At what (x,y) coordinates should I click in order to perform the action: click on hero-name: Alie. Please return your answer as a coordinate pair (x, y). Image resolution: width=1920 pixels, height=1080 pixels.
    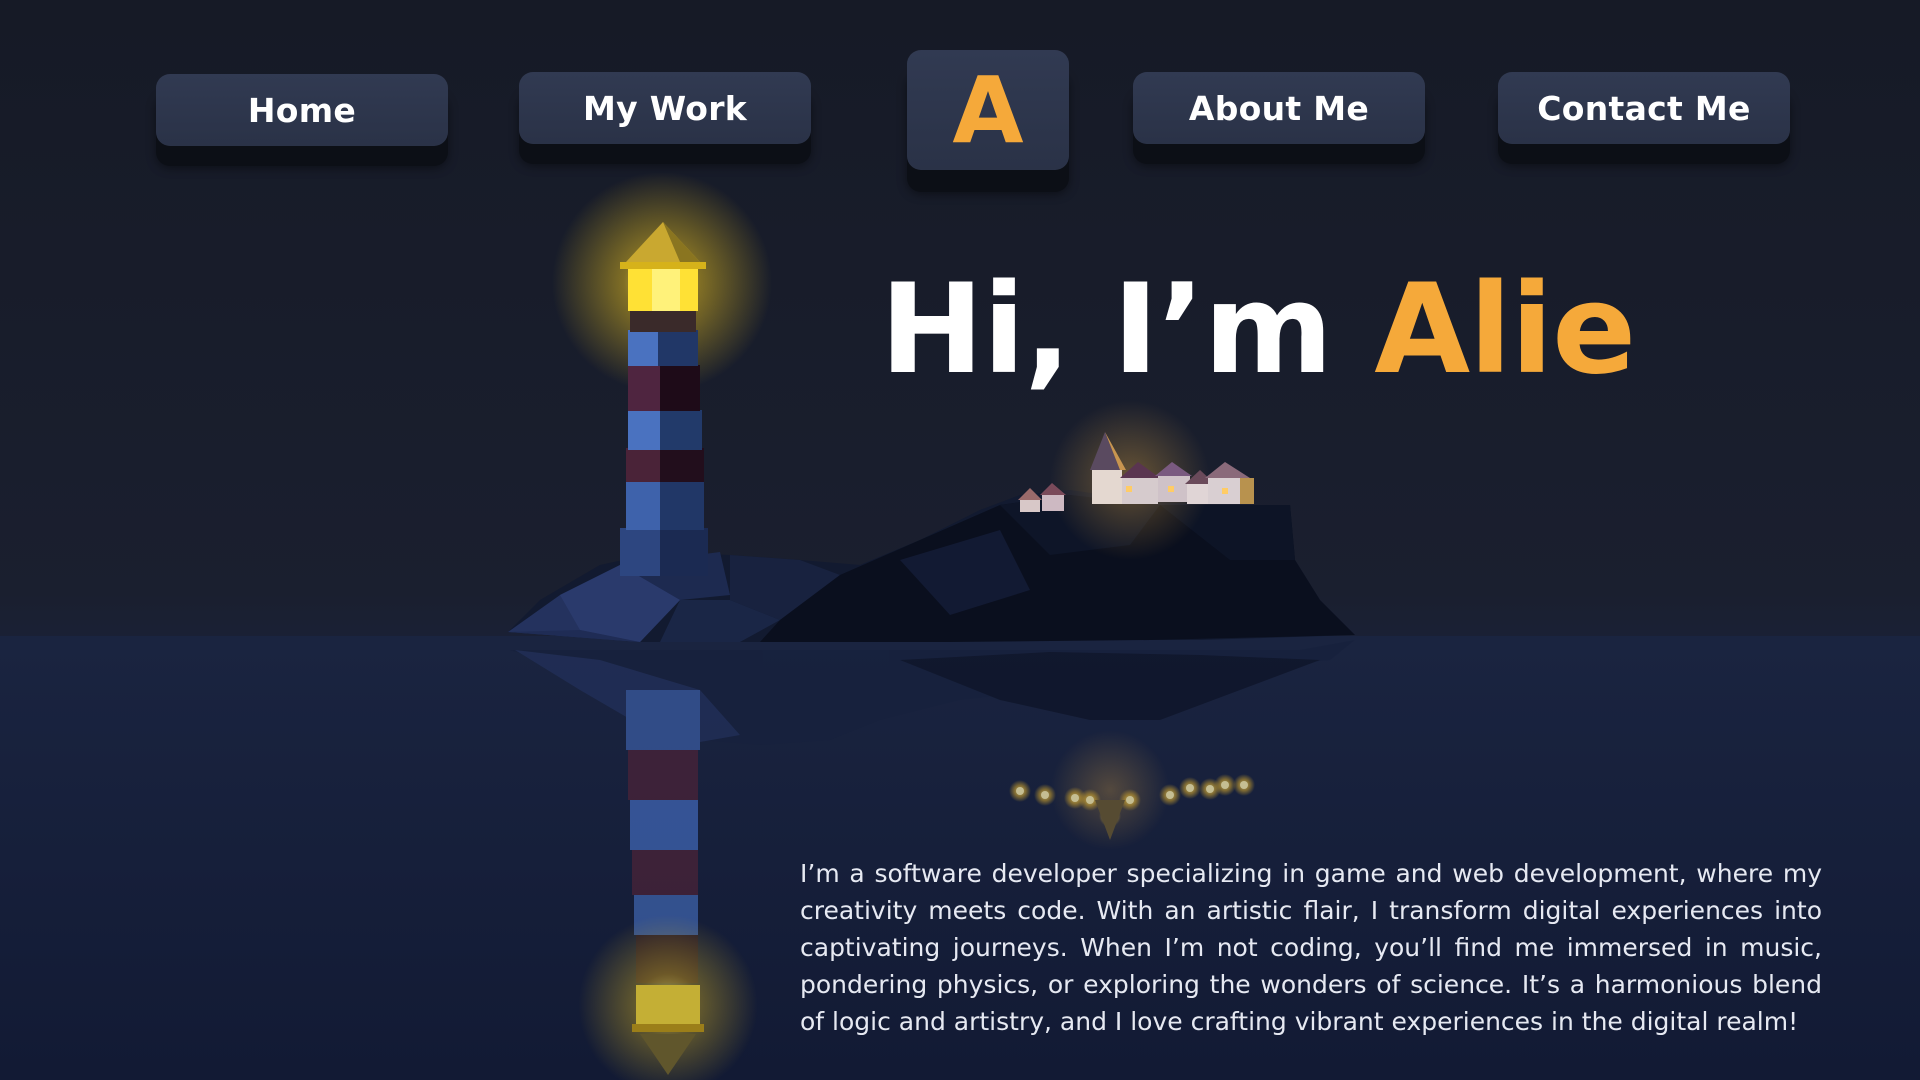
    Looking at the image, I should click on (1505, 330).